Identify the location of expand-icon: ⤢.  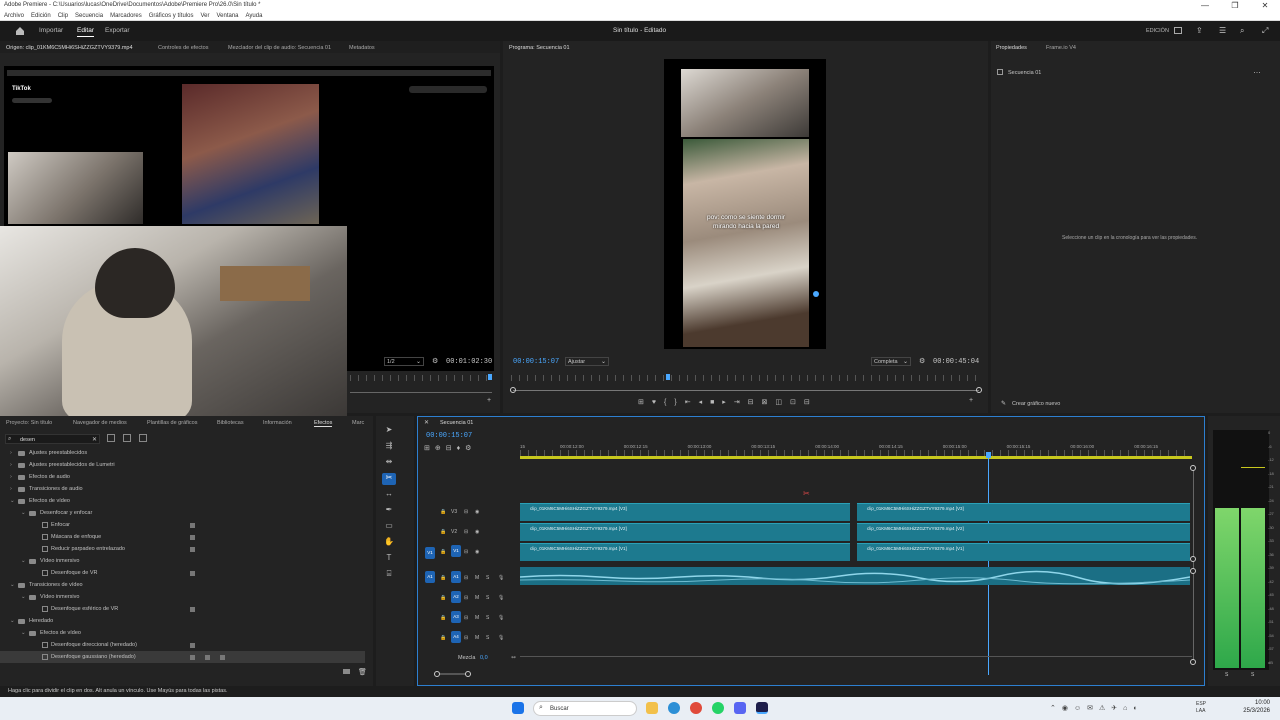
(1265, 31).